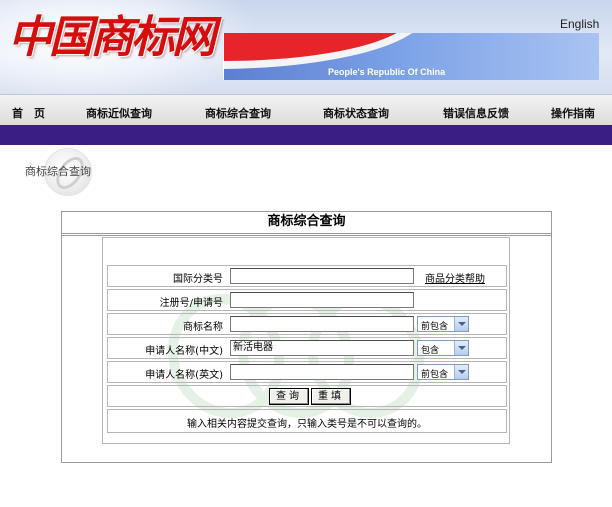 The width and height of the screenshot is (612, 507). Describe the element at coordinates (203, 327) in the screenshot. I see `trademark-name-label: 商标名称` at that location.